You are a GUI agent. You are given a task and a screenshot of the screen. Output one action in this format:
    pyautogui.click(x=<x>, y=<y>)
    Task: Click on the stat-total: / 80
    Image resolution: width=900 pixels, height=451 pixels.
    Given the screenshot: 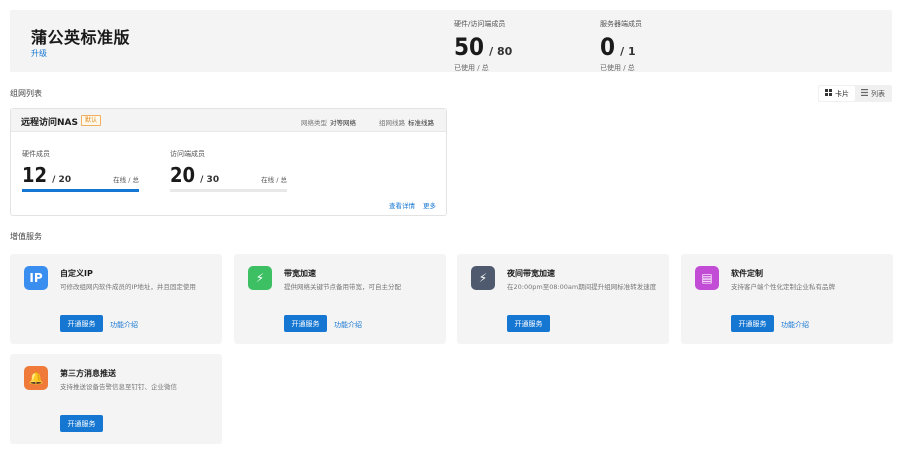 What is the action you would take?
    pyautogui.click(x=501, y=51)
    